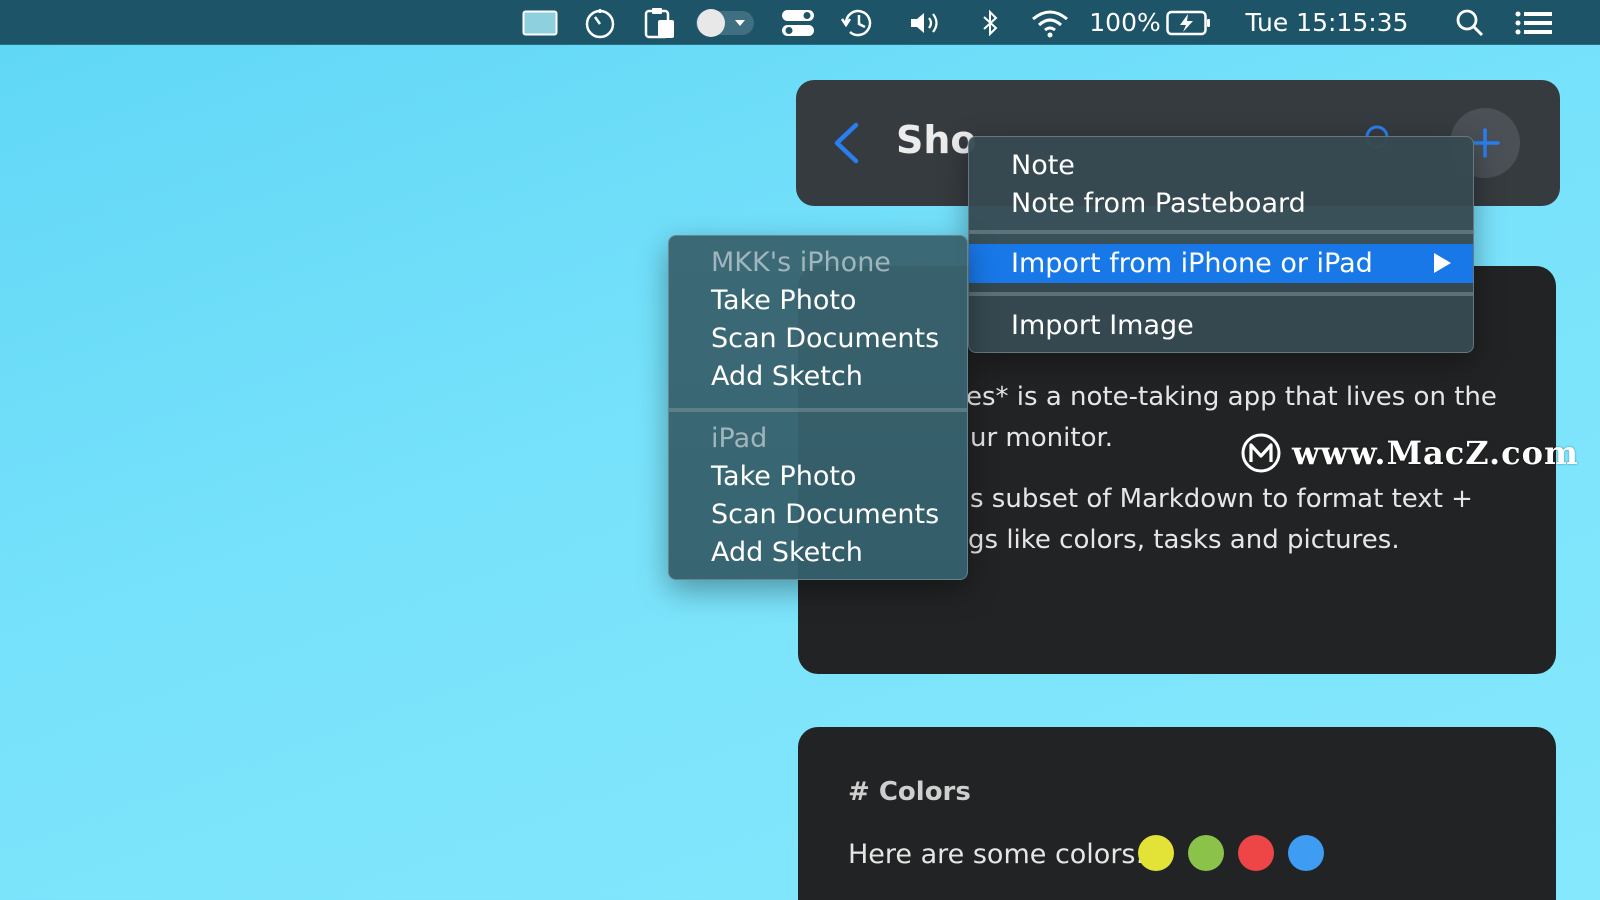 The image size is (1600, 900). Describe the element at coordinates (1184, 540) in the screenshot. I see `note-text-line: gs like colors, tasks and pictures.` at that location.